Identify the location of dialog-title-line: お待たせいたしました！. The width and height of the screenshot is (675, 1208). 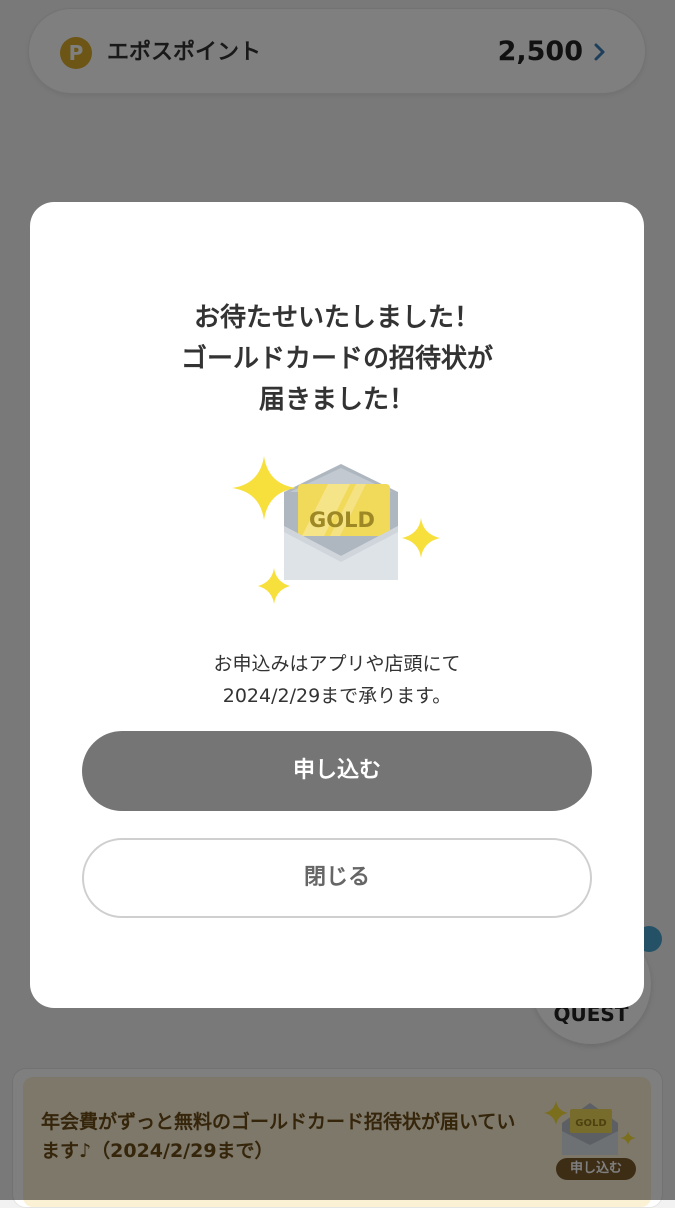
(336, 318).